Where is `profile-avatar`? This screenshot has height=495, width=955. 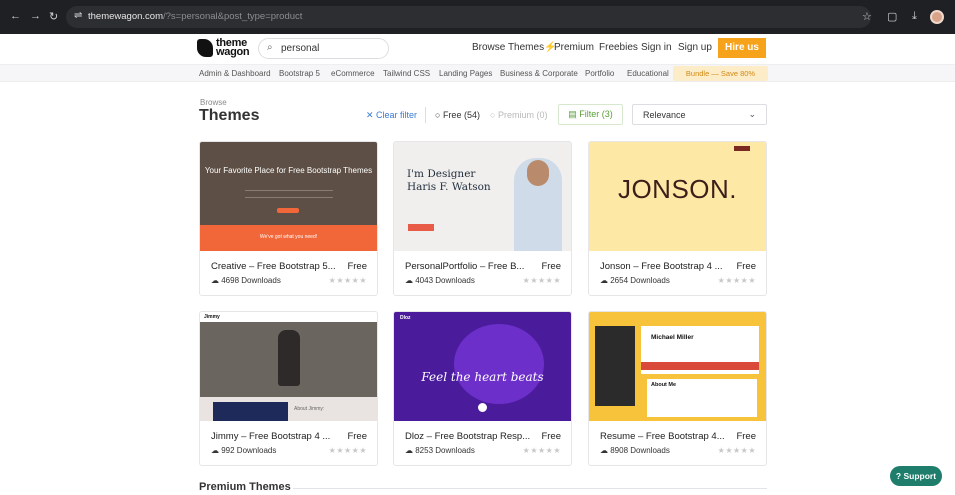
profile-avatar is located at coordinates (937, 17).